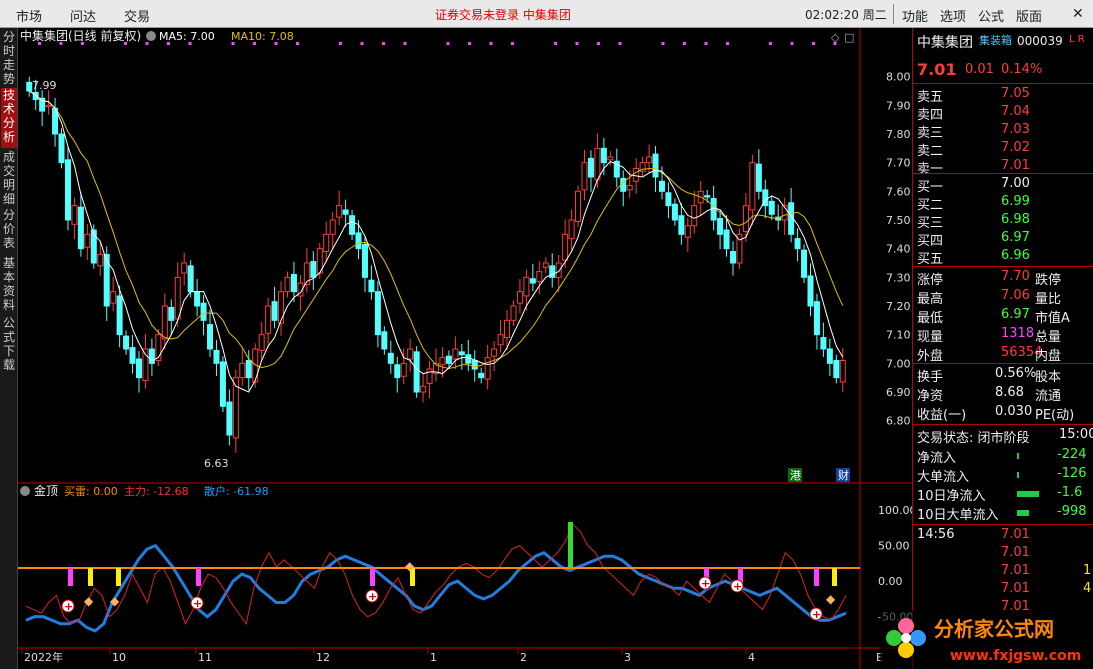 The image size is (1093, 669). I want to click on flow-label: 净流入, so click(937, 458).